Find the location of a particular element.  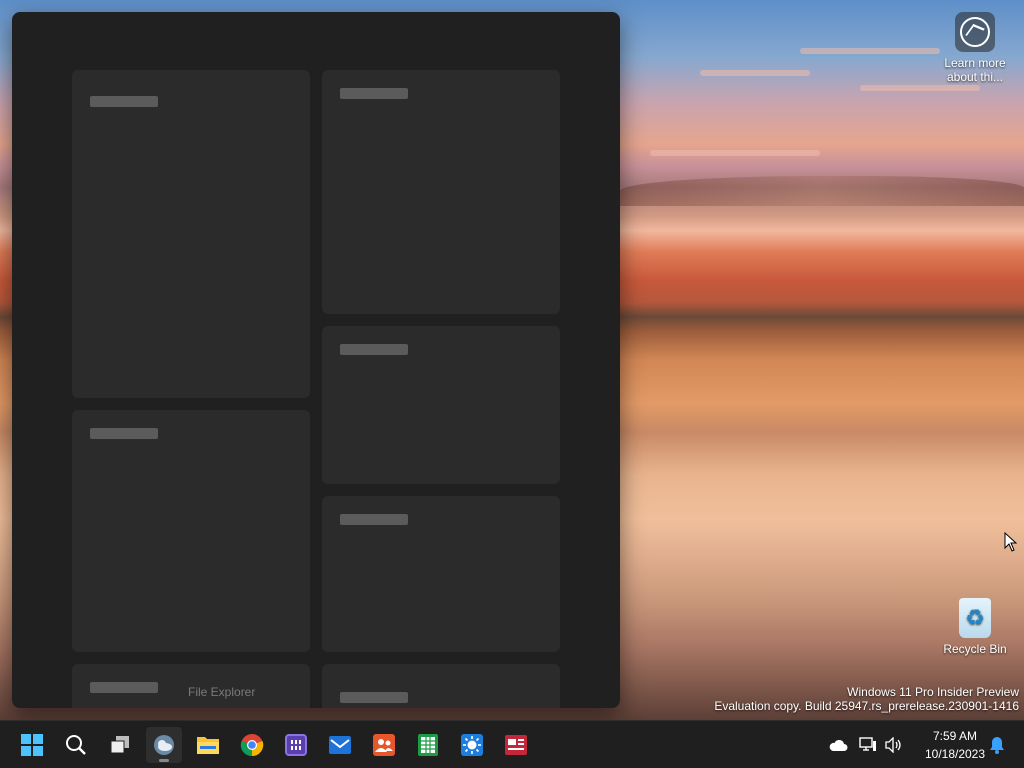

file-explorer-button is located at coordinates (208, 745).